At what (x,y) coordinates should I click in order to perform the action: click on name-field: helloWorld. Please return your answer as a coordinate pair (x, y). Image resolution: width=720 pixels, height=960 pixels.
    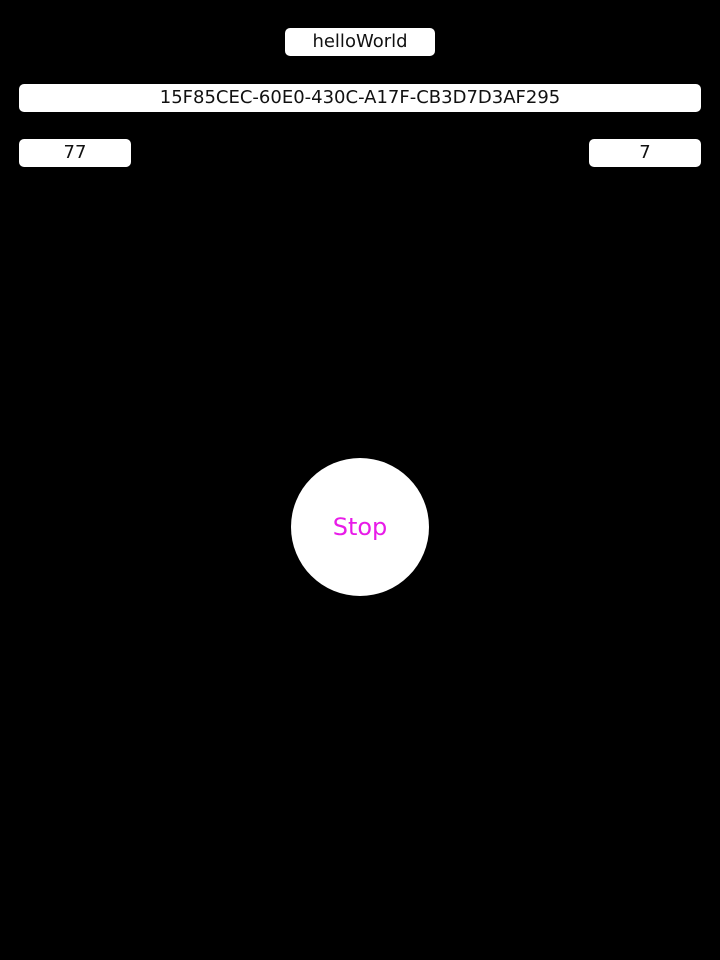
    Looking at the image, I should click on (360, 42).